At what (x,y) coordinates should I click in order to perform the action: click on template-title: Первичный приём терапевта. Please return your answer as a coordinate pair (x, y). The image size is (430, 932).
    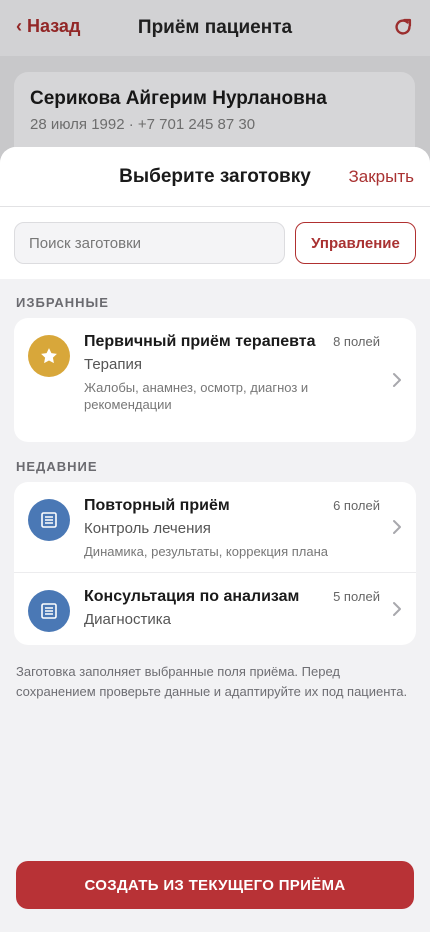
    Looking at the image, I should click on (200, 341).